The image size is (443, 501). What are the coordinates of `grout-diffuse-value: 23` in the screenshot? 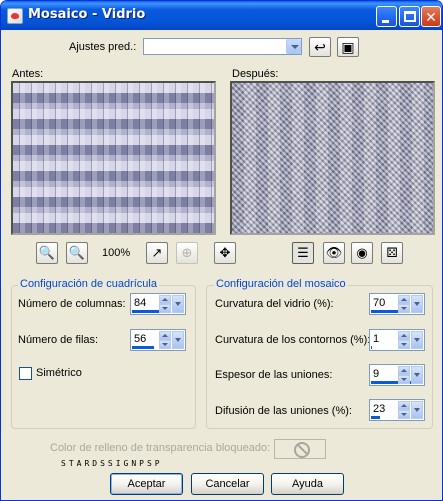 It's located at (379, 409).